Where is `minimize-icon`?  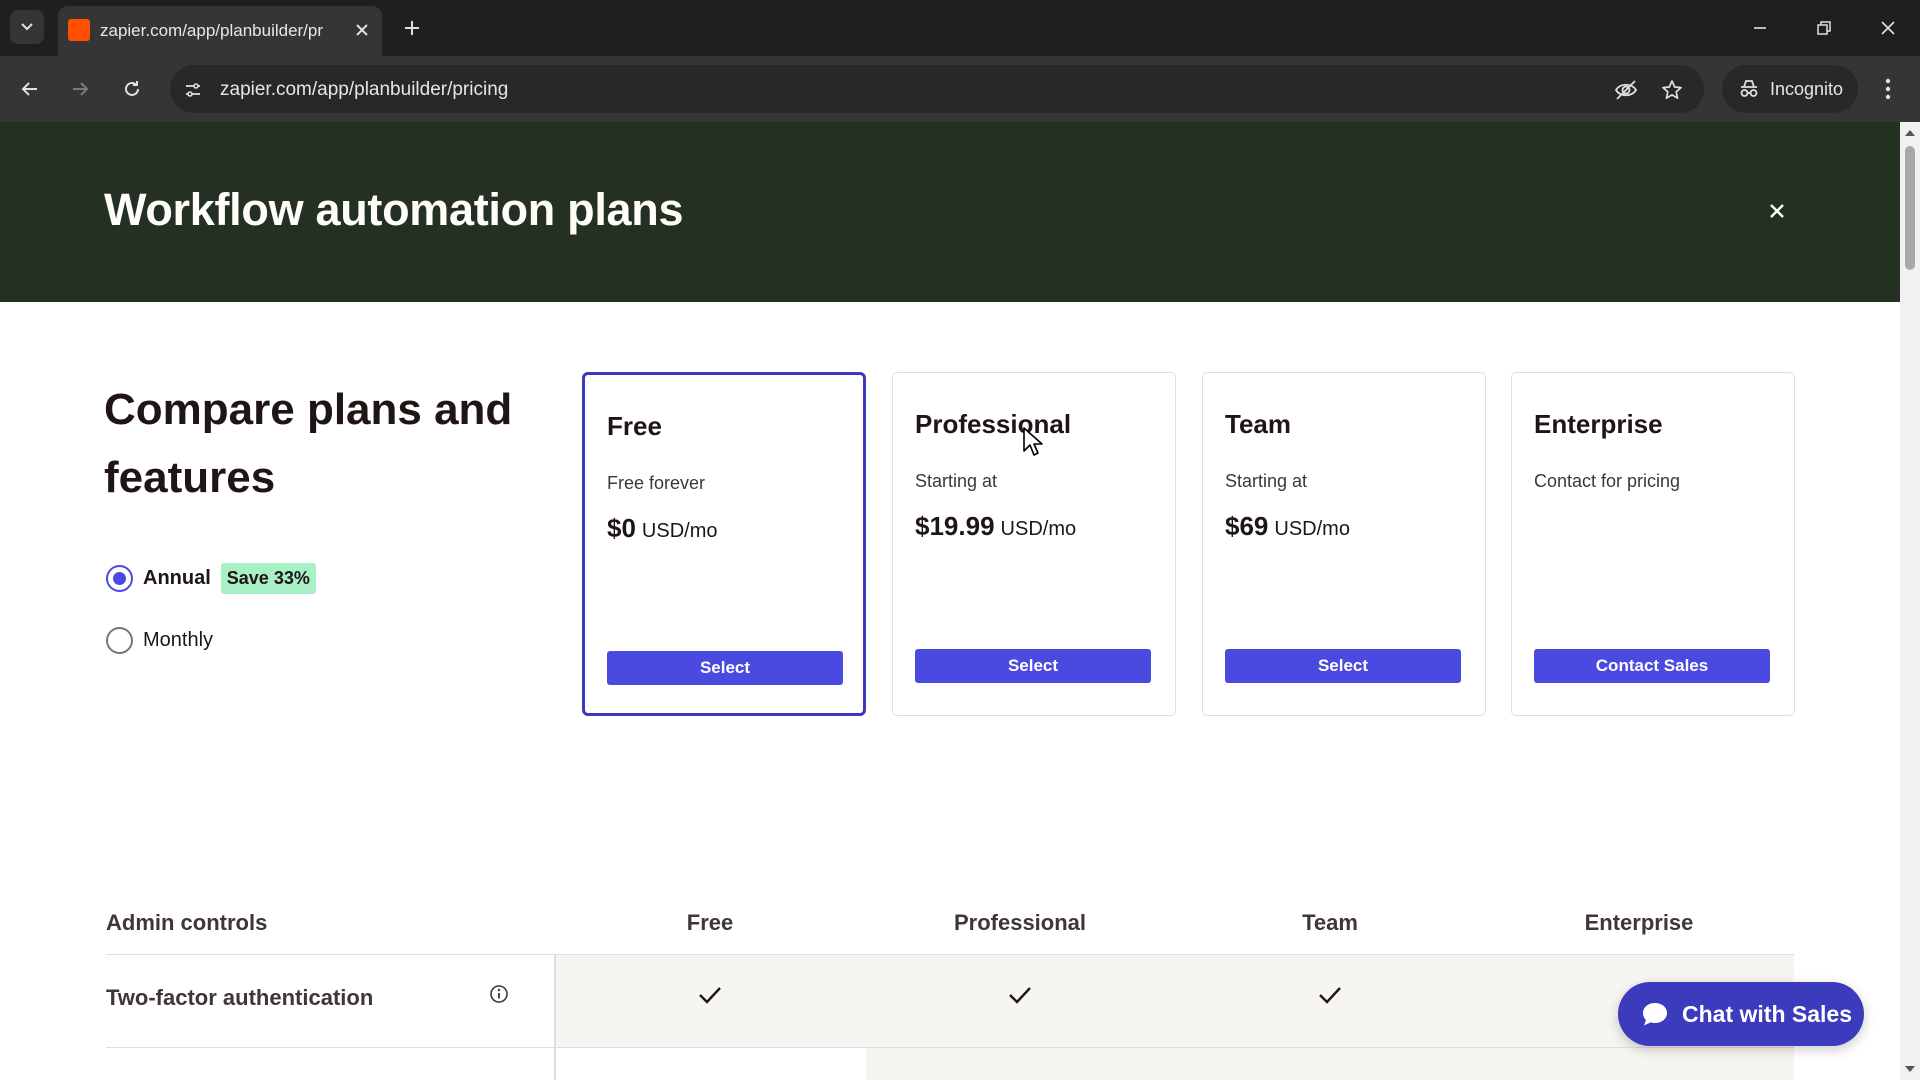
minimize-icon is located at coordinates (1760, 28).